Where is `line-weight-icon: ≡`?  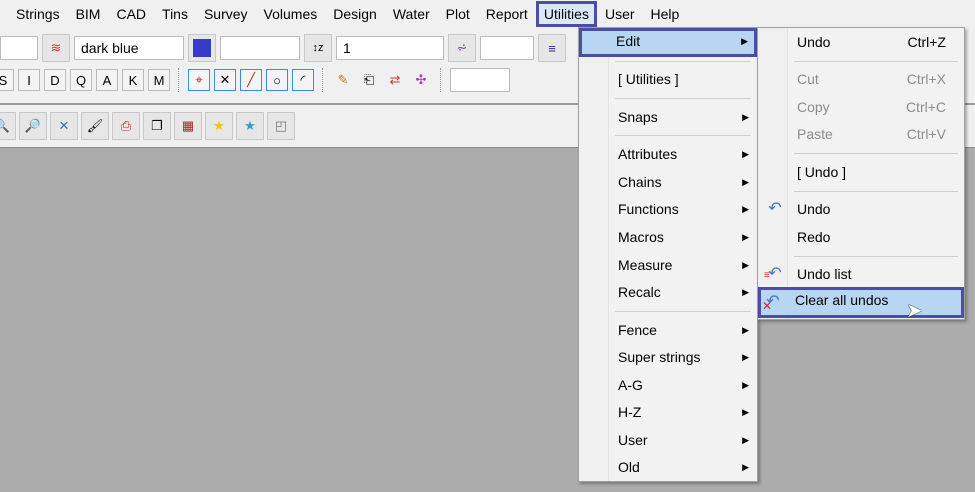
line-weight-icon: ≡ is located at coordinates (552, 48).